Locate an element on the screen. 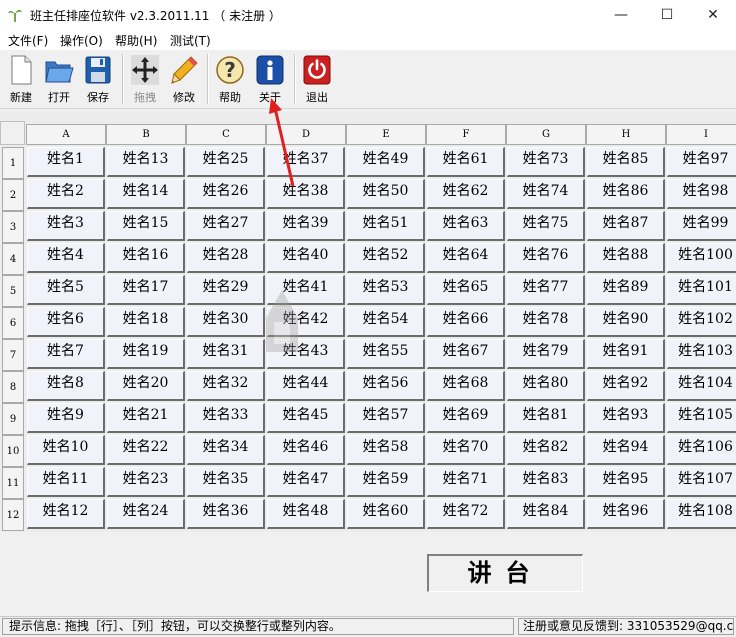 The height and width of the screenshot is (637, 736). row-header-12: 12 is located at coordinates (13, 515).